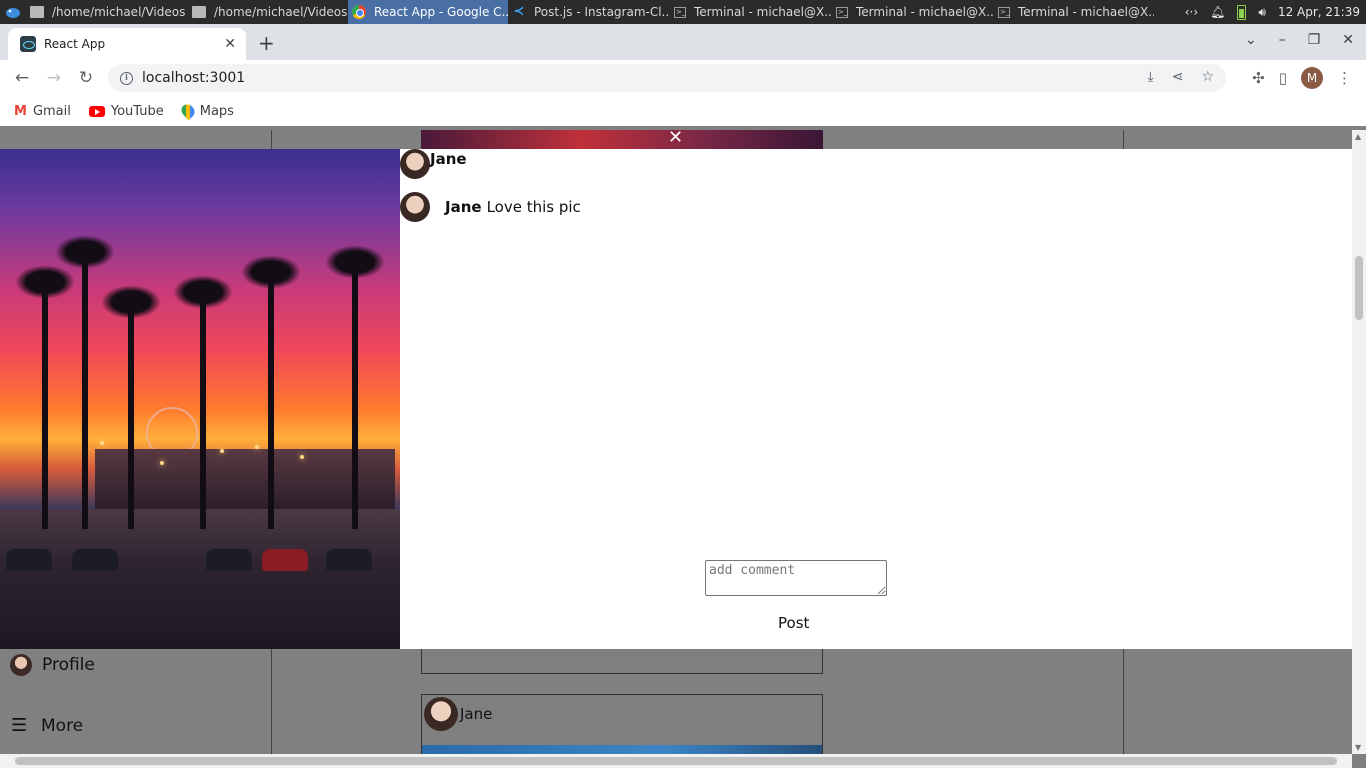 This screenshot has height=768, width=1366. I want to click on notification-bell-icon: 🔔︎, so click(1217, 12).